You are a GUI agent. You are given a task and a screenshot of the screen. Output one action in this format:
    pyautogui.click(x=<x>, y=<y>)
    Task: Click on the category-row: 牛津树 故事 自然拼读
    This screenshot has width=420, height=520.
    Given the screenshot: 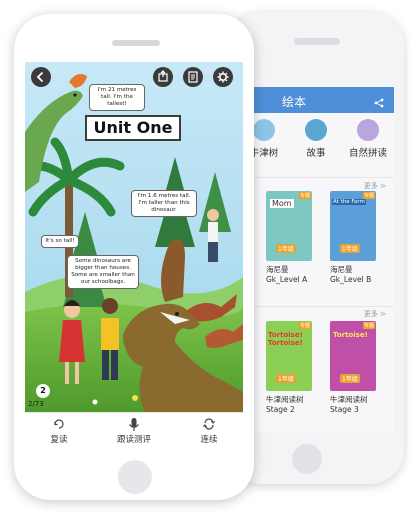 What is the action you would take?
    pyautogui.click(x=316, y=144)
    